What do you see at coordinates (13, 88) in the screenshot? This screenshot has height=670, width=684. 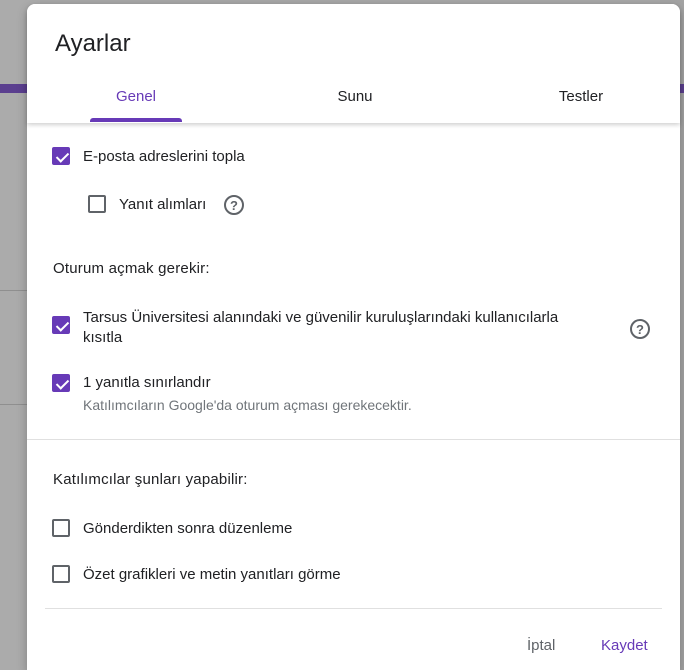 I see `background-header-bar` at bounding box center [13, 88].